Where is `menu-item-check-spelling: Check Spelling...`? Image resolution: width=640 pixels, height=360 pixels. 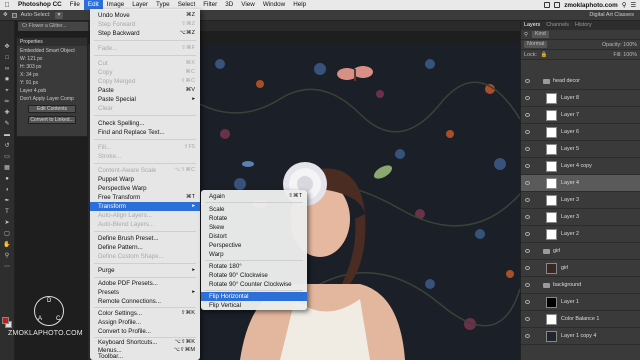 menu-item-check-spelling: Check Spelling... is located at coordinates (145, 123).